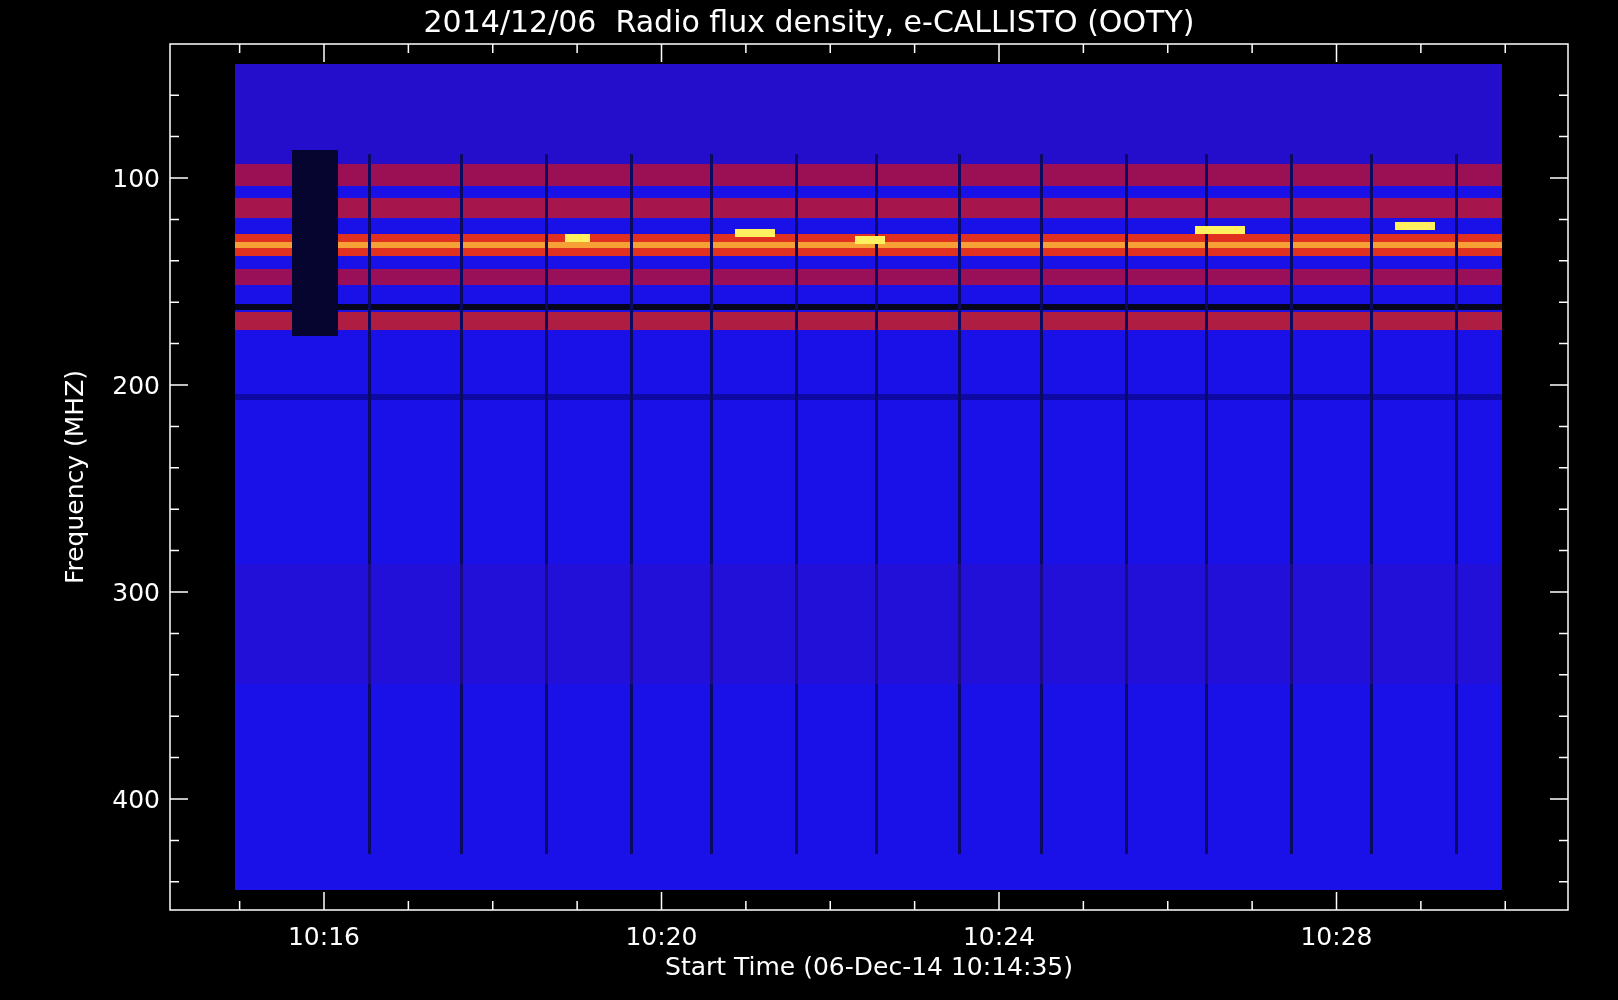 The image size is (1618, 1000). Describe the element at coordinates (136, 799) in the screenshot. I see `y-tick-label: 400` at that location.